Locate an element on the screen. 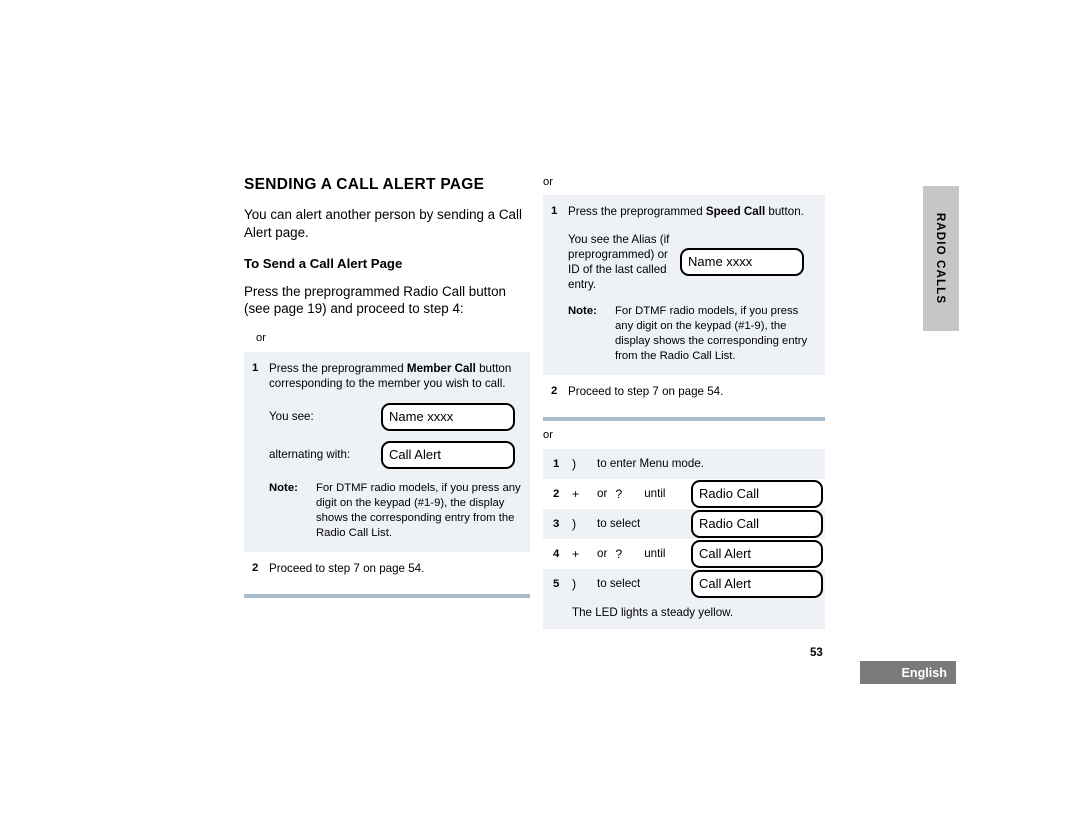 This screenshot has width=1080, height=834. language-badge-label: English is located at coordinates (924, 672).